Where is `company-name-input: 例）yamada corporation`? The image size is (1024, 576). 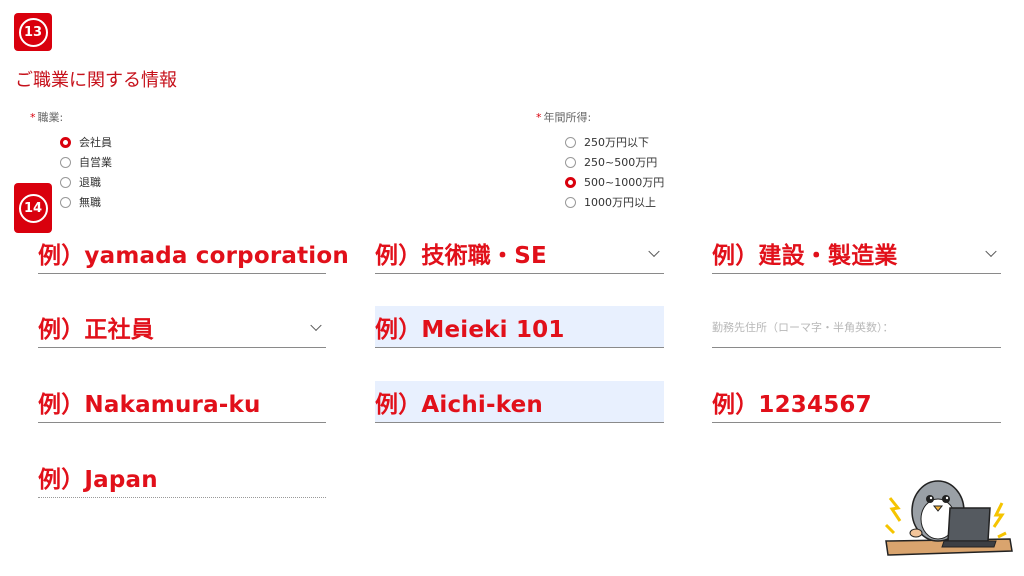
company-name-input: 例）yamada corporation is located at coordinates (193, 253).